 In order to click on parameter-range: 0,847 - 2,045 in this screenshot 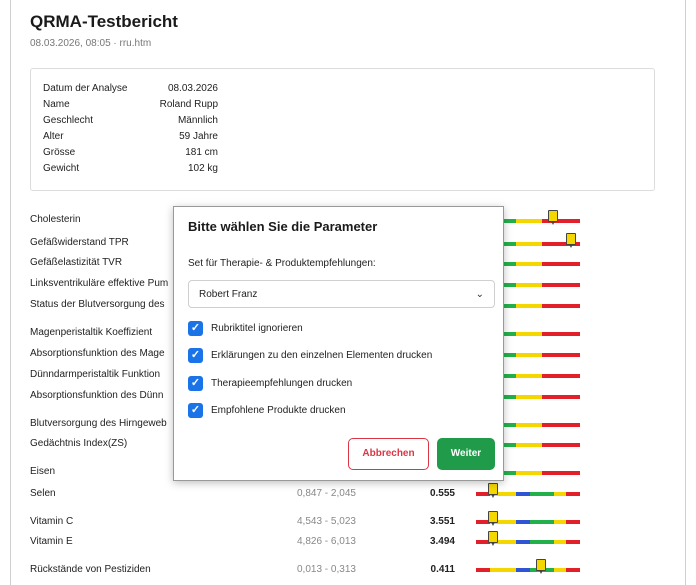, I will do `click(326, 493)`.